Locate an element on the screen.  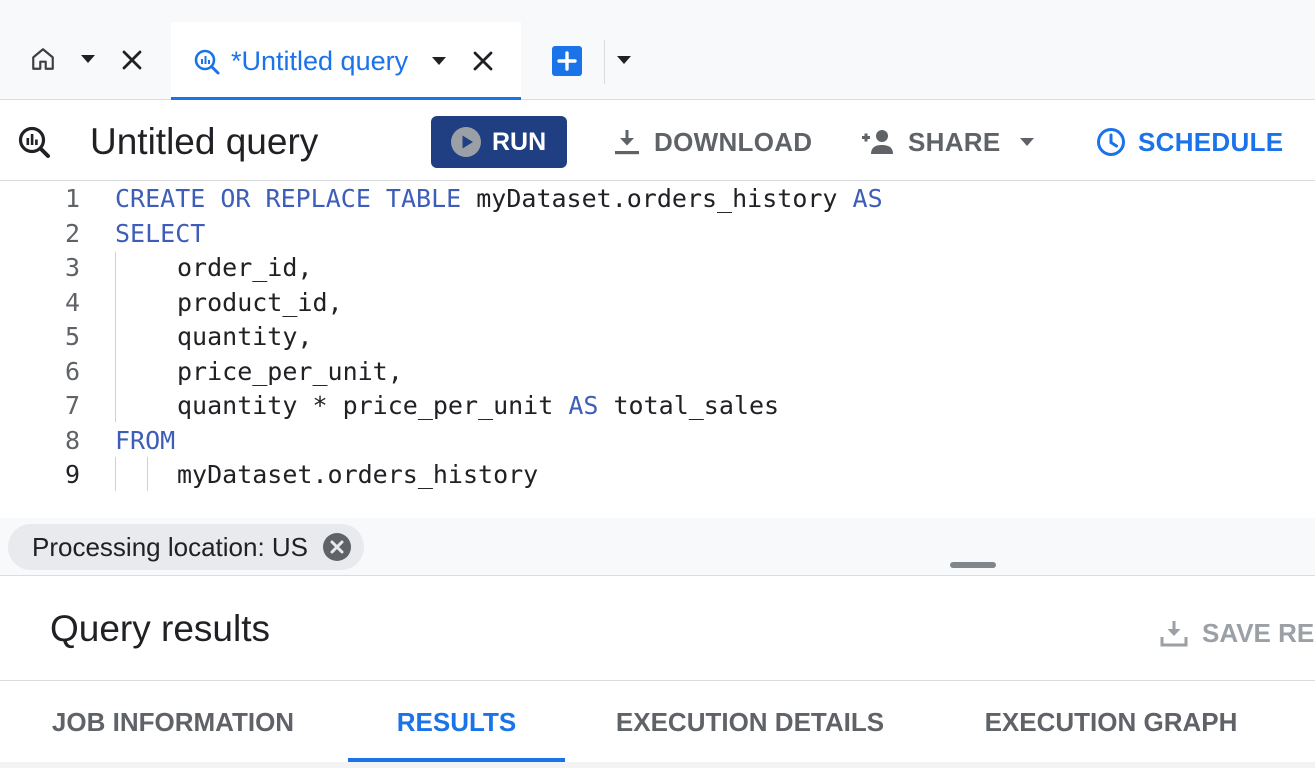
download-button: DOWNLOAD is located at coordinates (712, 142).